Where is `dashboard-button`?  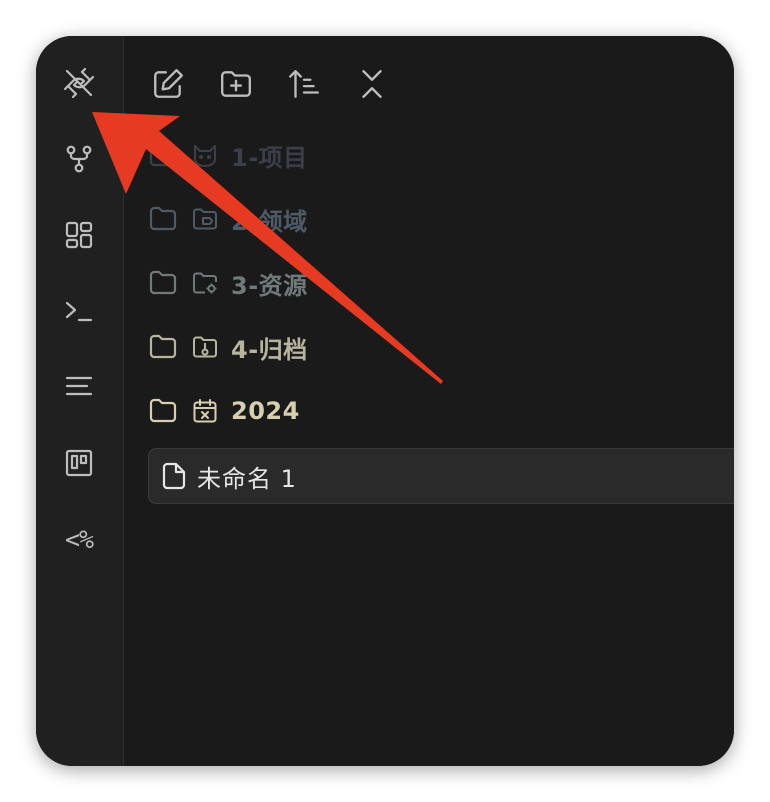
dashboard-button is located at coordinates (79, 235).